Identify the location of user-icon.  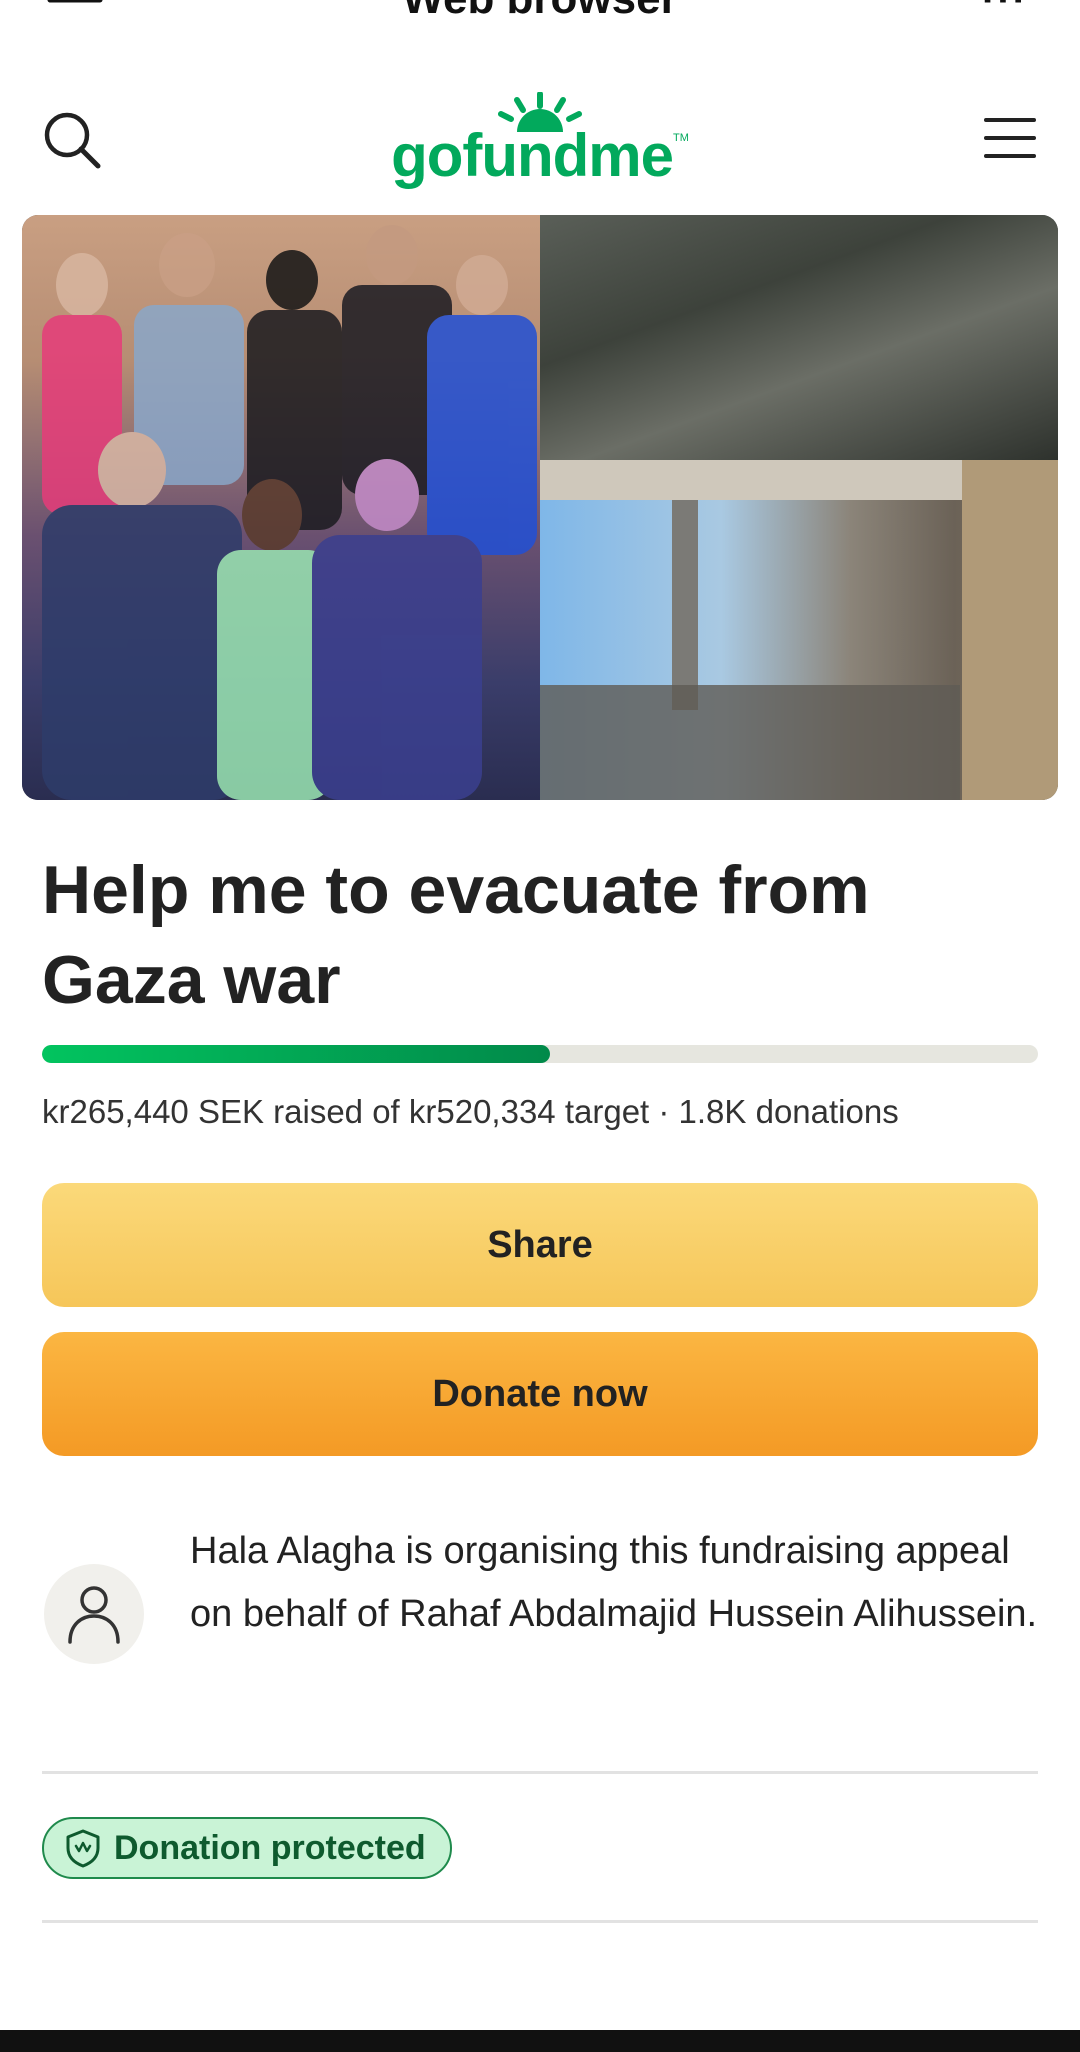
(94, 1615).